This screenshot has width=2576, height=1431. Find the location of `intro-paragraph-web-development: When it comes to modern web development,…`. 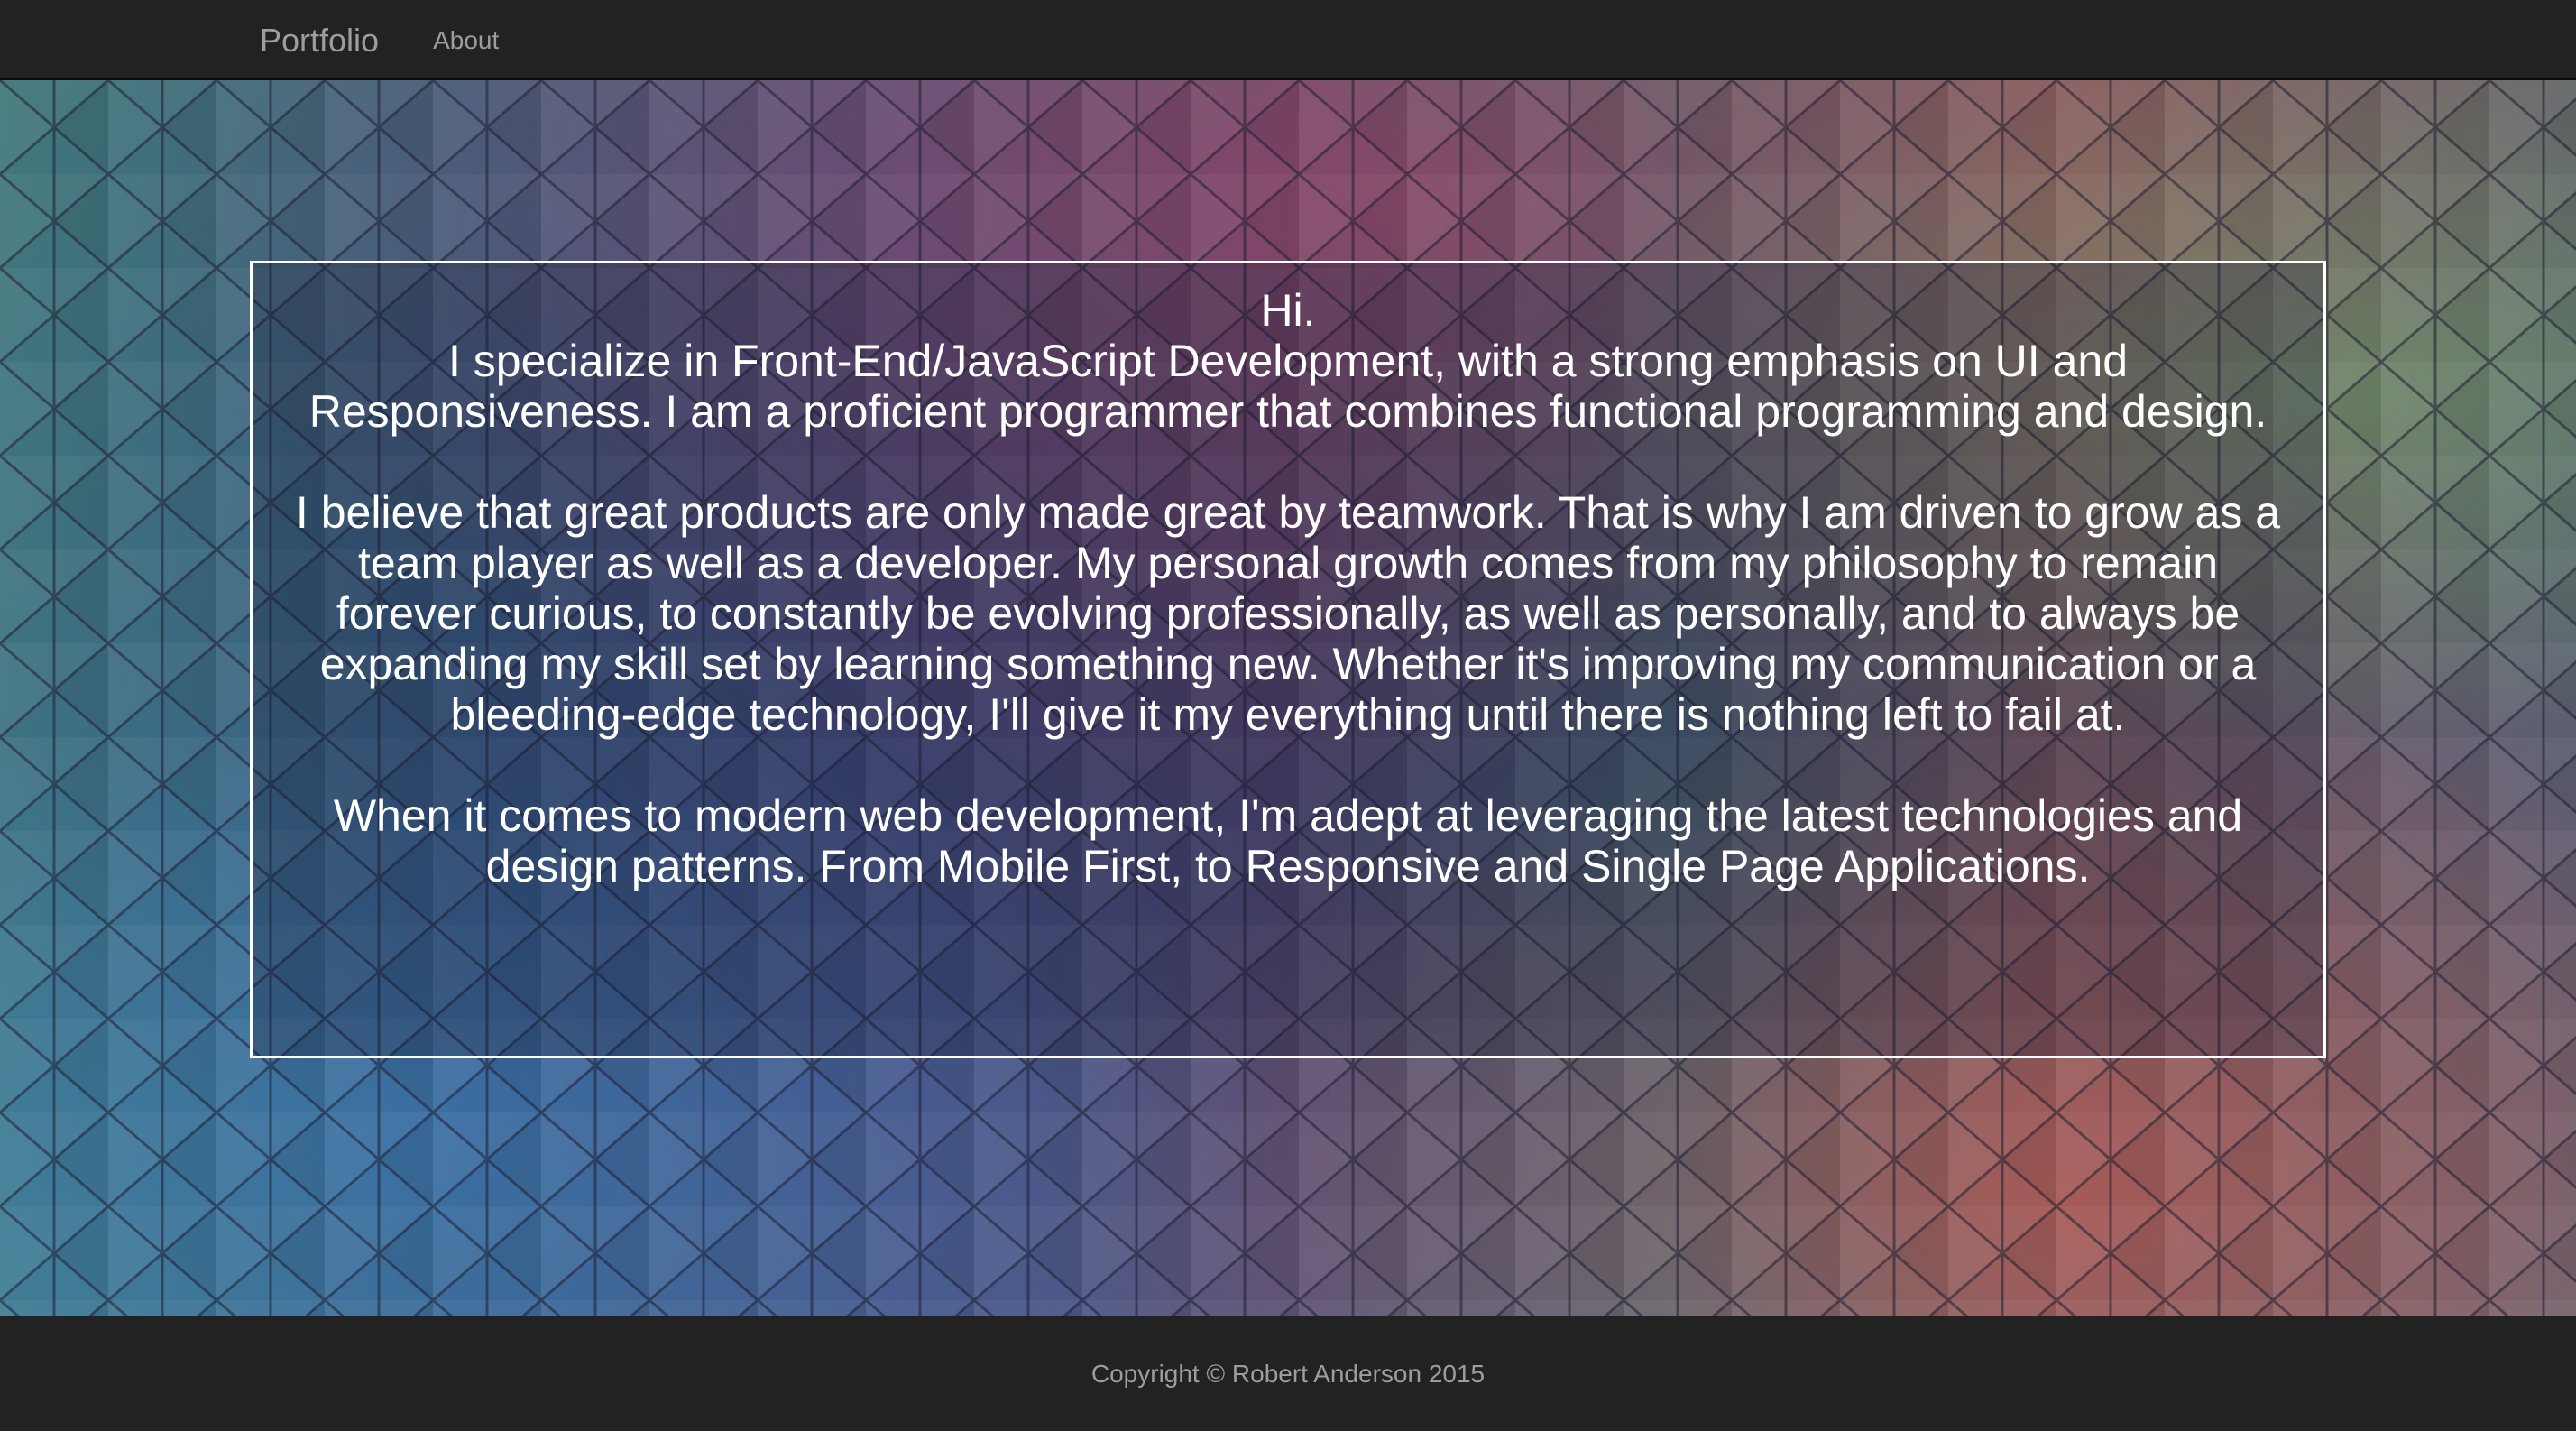

intro-paragraph-web-development: When it comes to modern web development,… is located at coordinates (1288, 840).